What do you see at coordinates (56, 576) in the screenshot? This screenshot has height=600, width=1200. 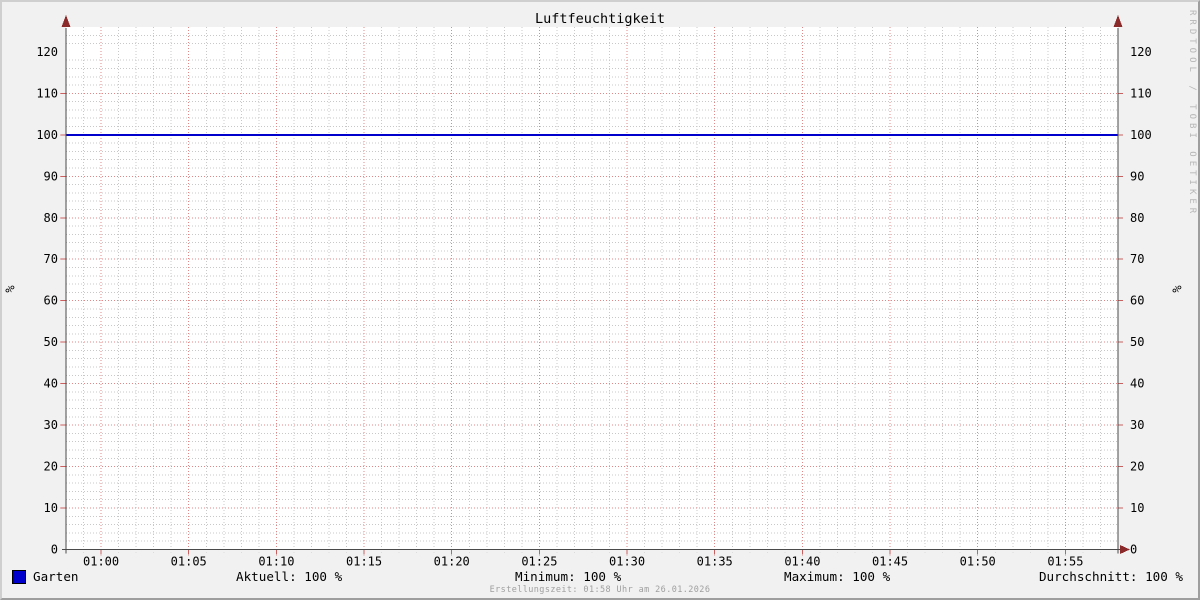 I see `legend-series-label: Garten` at bounding box center [56, 576].